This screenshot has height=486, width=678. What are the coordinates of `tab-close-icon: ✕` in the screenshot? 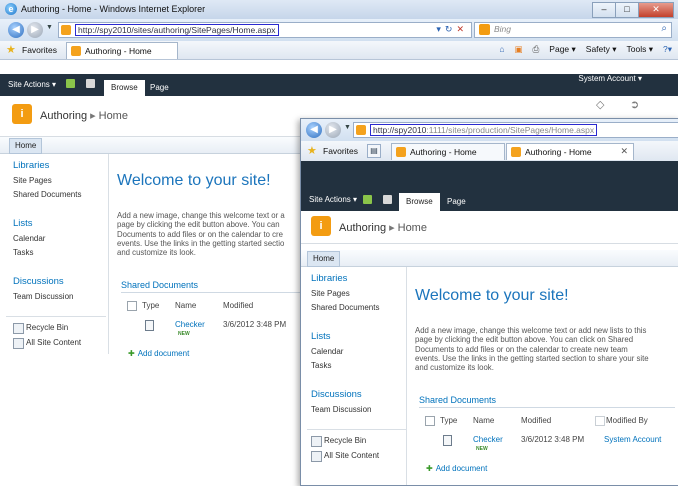 It's located at (624, 151).